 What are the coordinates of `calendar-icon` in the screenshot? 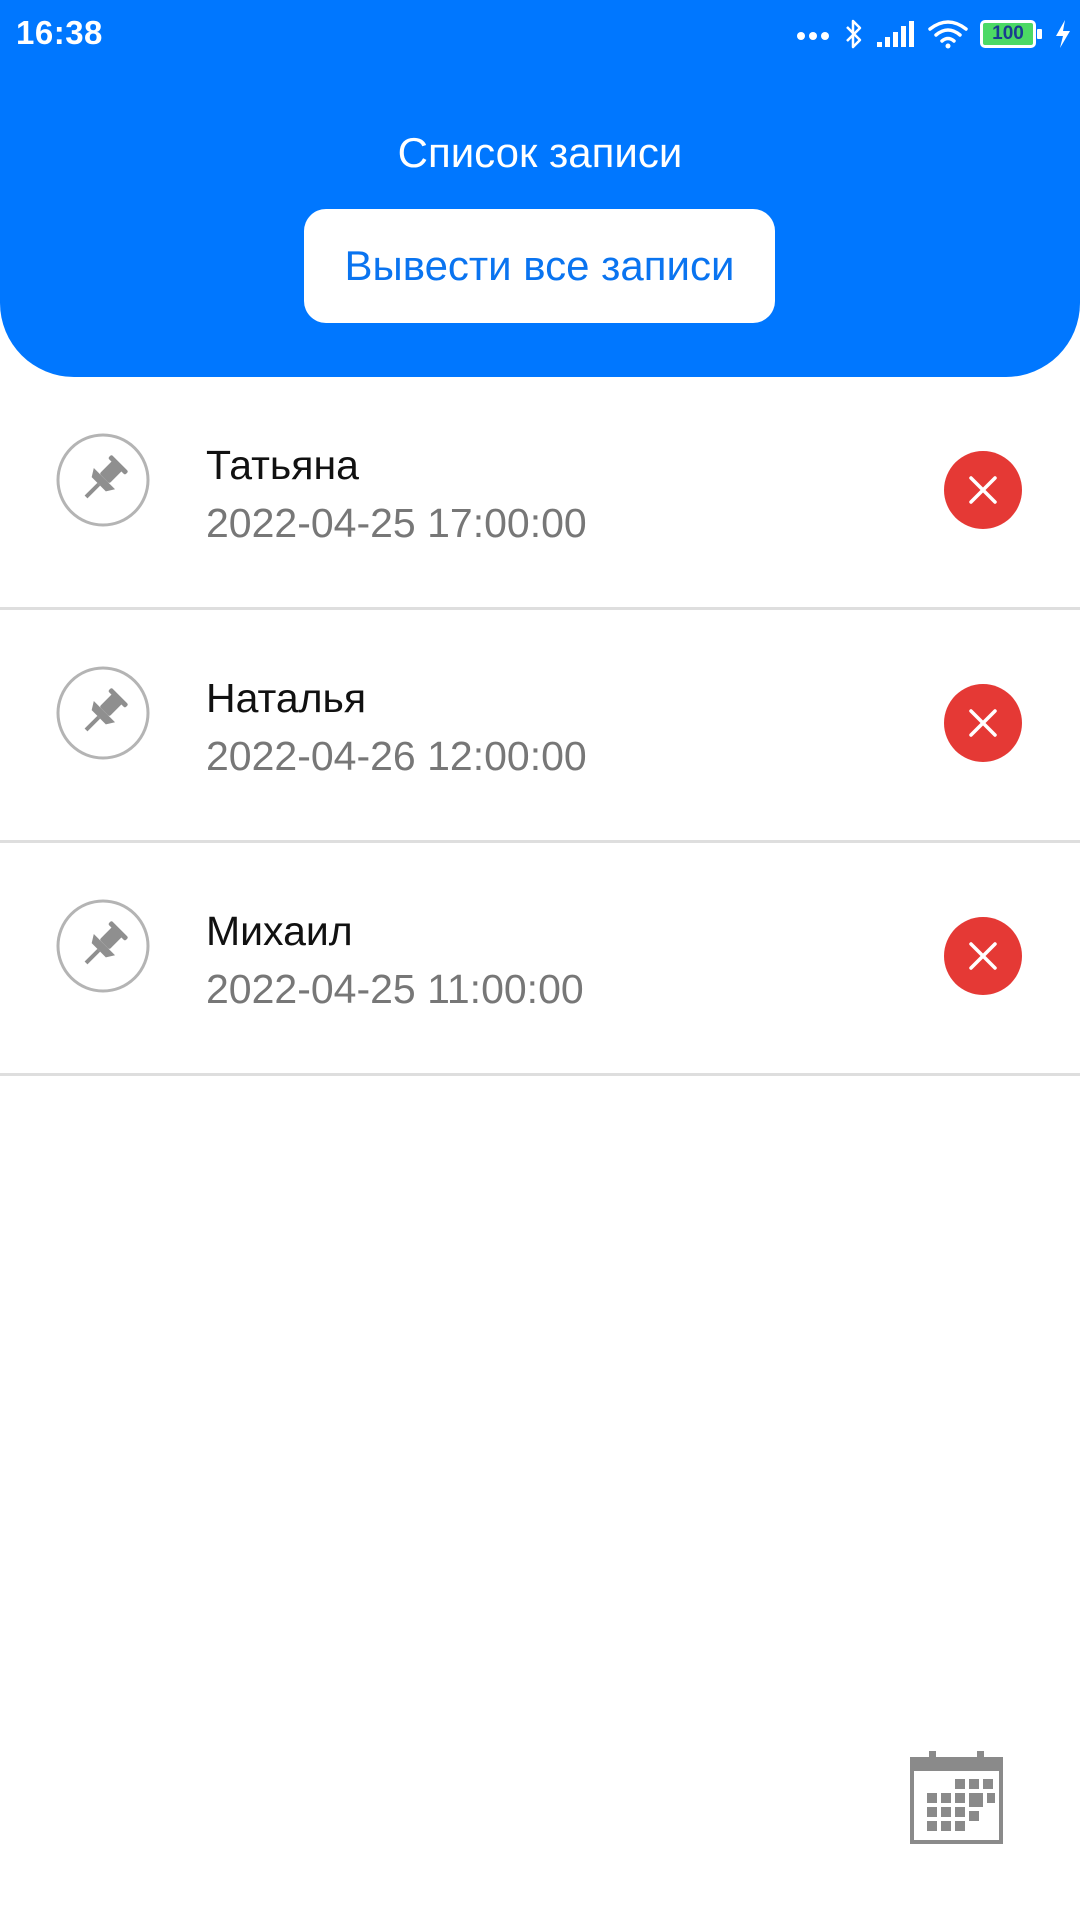 It's located at (956, 1797).